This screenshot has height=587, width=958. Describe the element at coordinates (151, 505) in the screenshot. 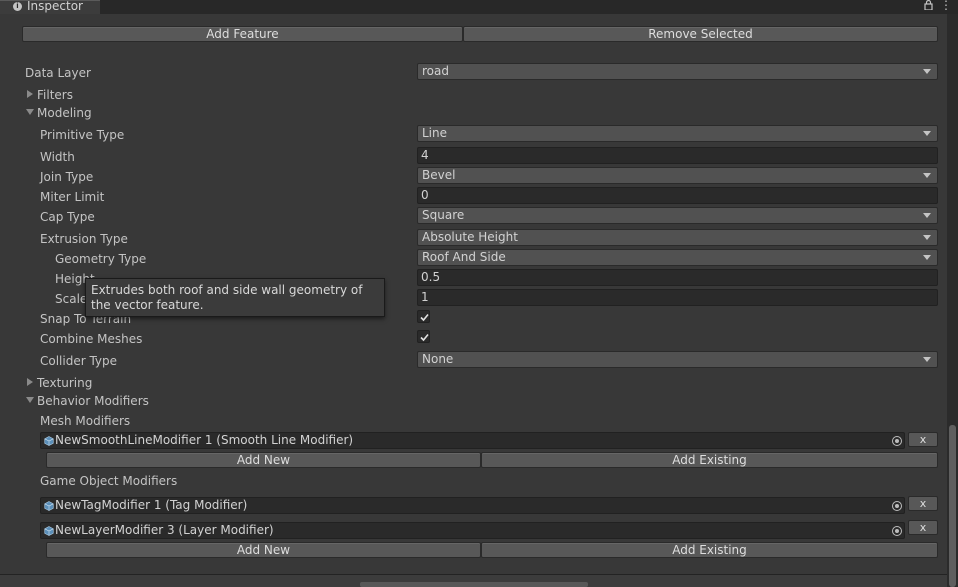

I see `tag-modifier-name: NewTagModifier 1 (Tag Modifier)` at that location.